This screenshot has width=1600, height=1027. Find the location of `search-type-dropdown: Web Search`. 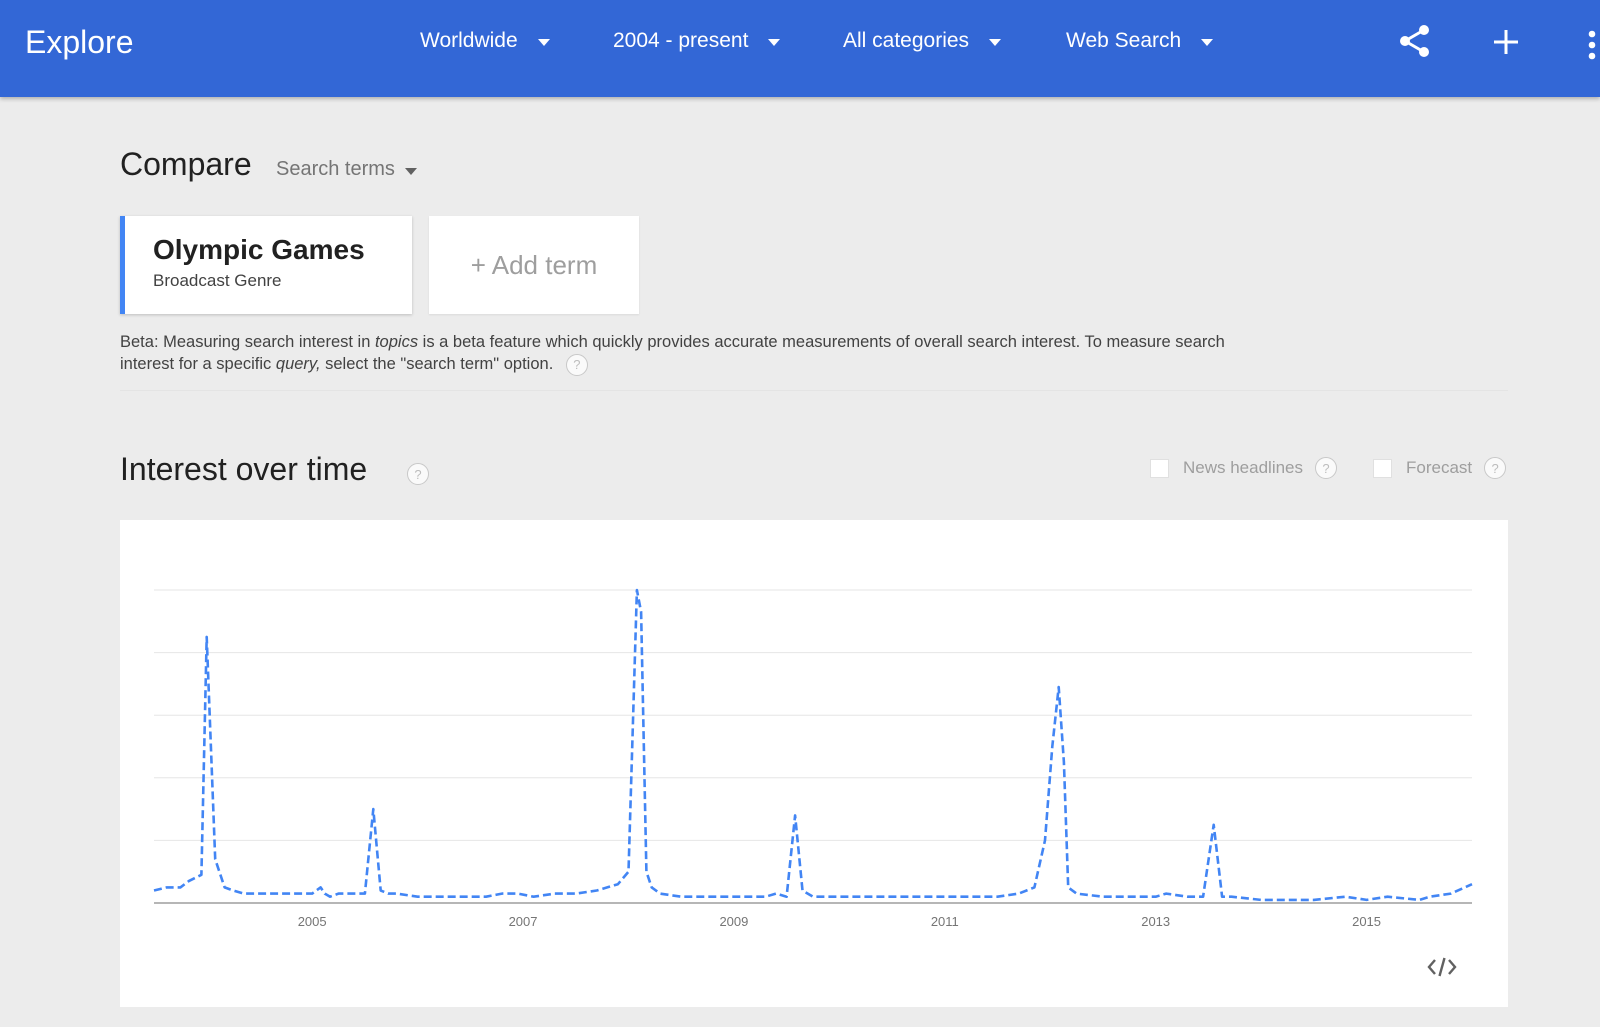

search-type-dropdown: Web Search is located at coordinates (1140, 41).